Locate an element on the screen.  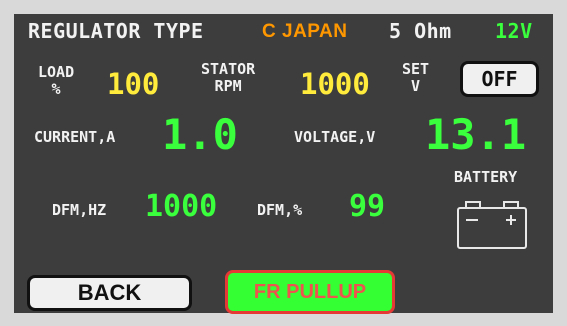
fr-pullup-button: FR PULLUP is located at coordinates (310, 292).